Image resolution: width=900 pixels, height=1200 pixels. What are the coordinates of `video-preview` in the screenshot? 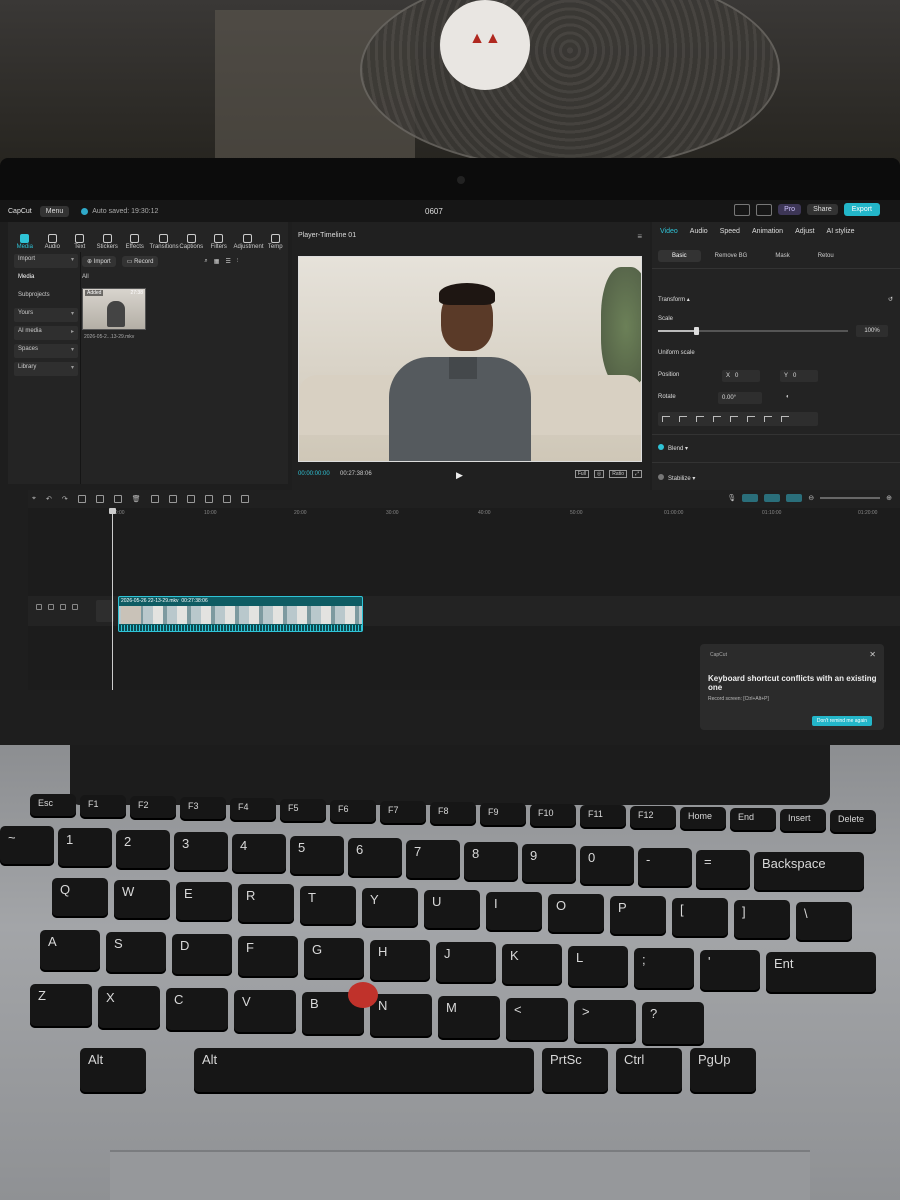 It's located at (470, 359).